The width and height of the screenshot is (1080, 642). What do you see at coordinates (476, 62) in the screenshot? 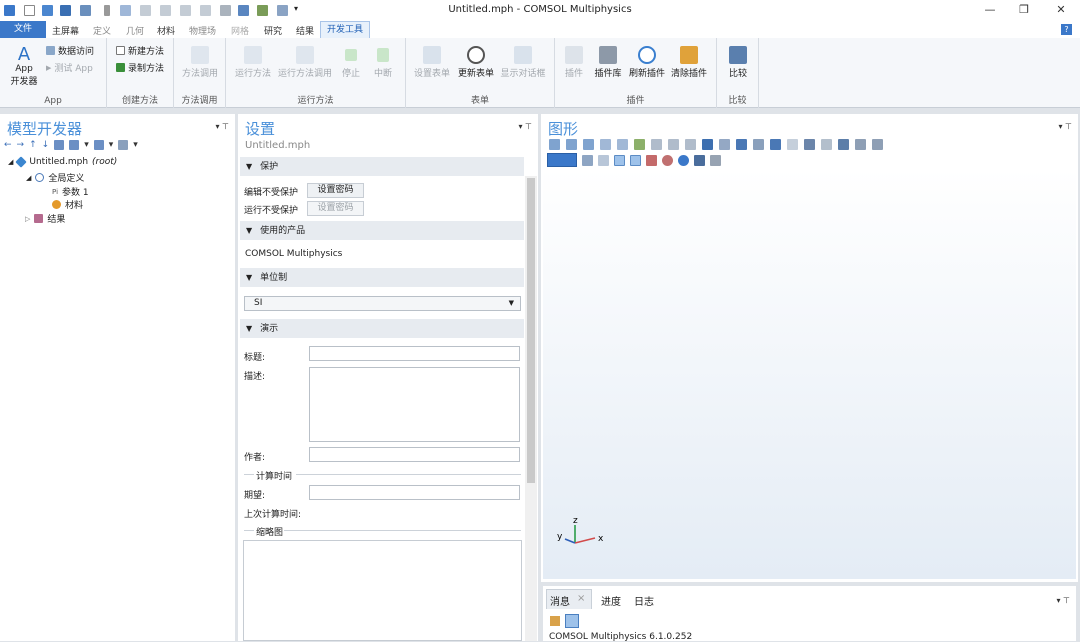
I see `refresh-form-button: 更新表单` at bounding box center [476, 62].